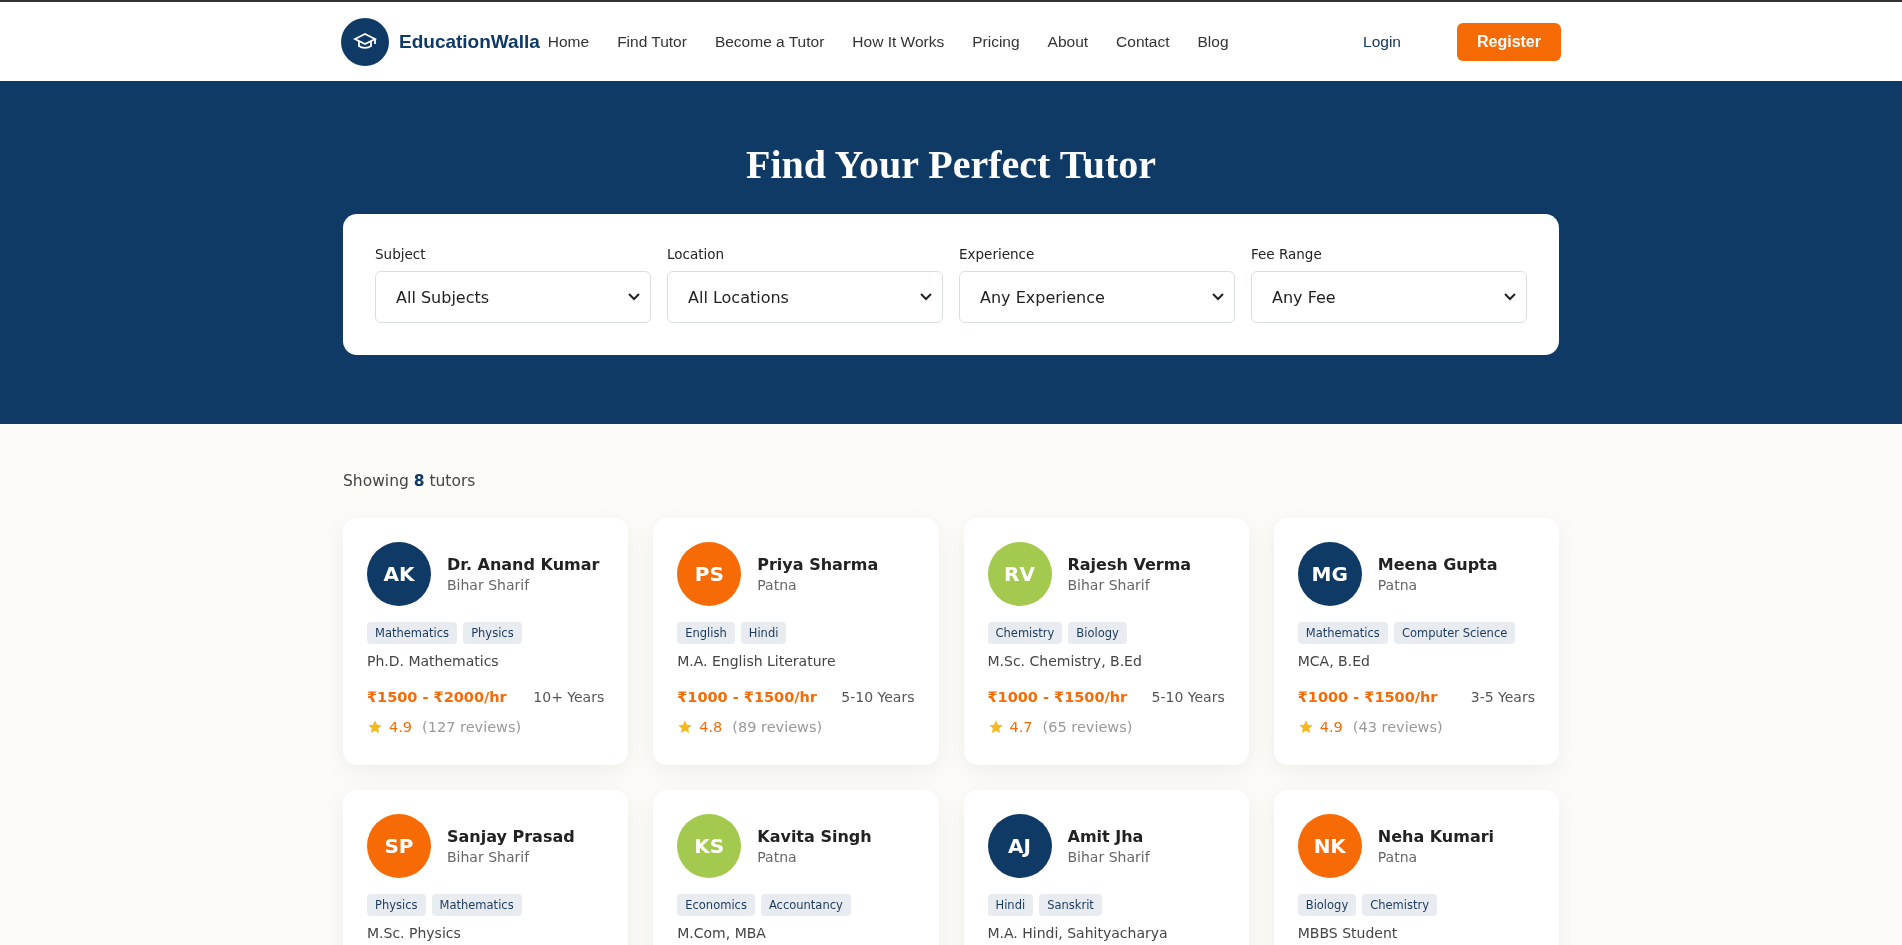 This screenshot has width=1902, height=945. What do you see at coordinates (805, 905) in the screenshot?
I see `subject-tag: Accountancy` at bounding box center [805, 905].